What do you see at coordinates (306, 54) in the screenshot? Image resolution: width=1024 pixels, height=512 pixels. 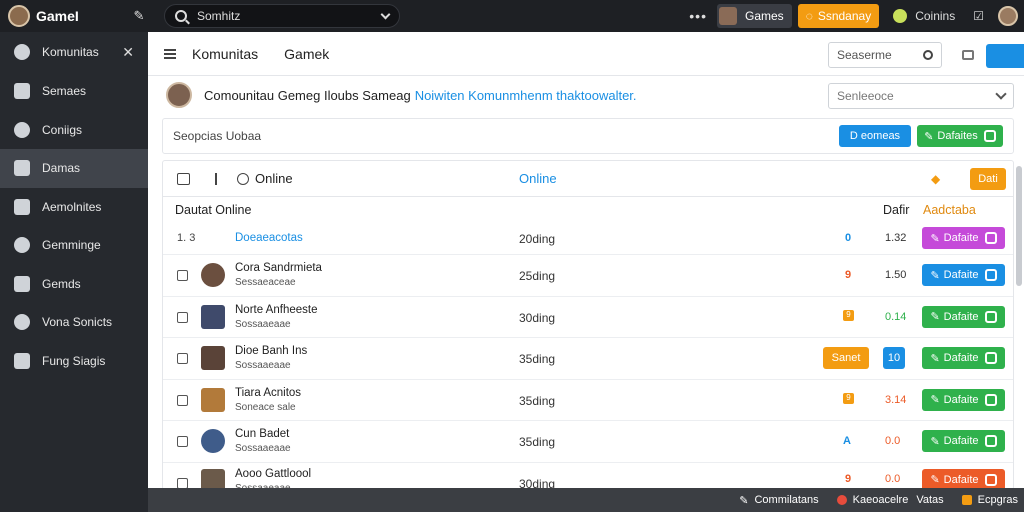 I see `page-subtitle: Gamek` at bounding box center [306, 54].